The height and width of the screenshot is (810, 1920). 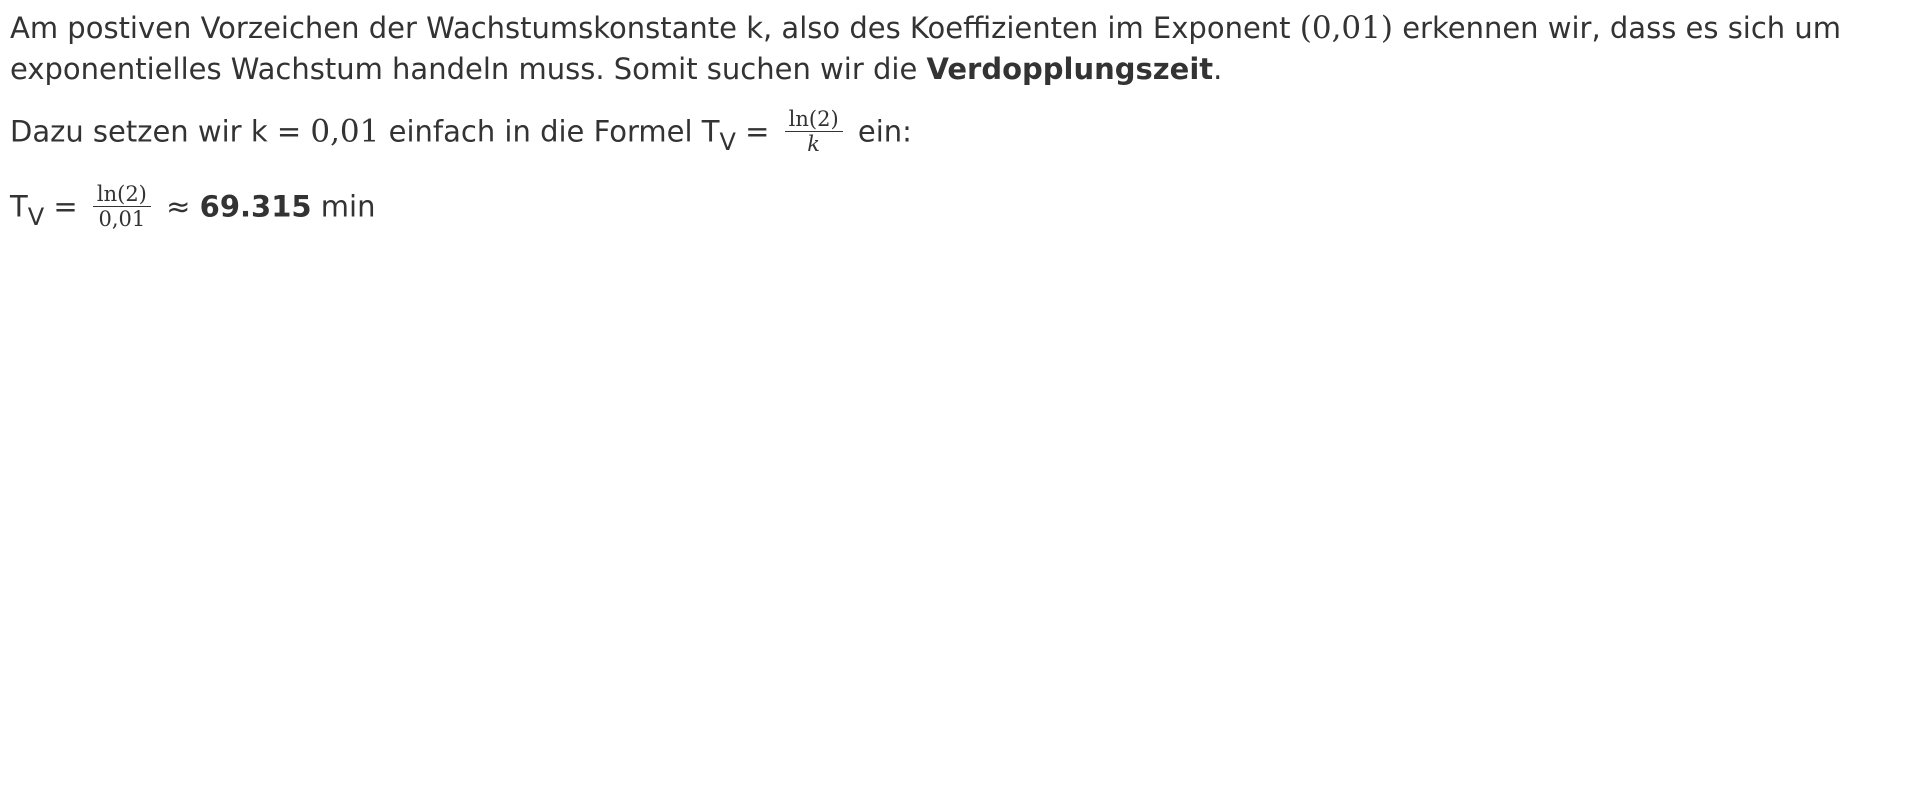 I want to click on text-segment: Dazu setzen wir k =, so click(x=160, y=131).